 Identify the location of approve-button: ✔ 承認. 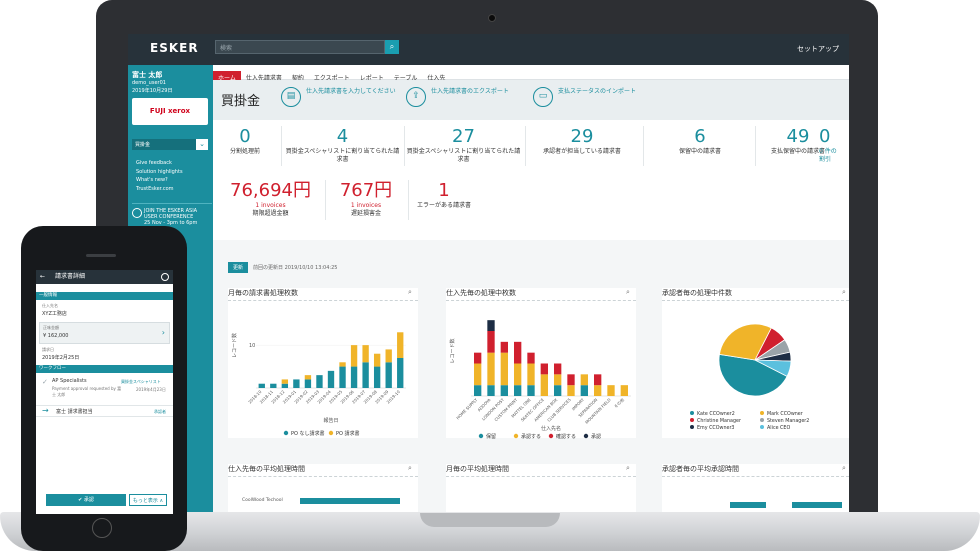
(86, 500).